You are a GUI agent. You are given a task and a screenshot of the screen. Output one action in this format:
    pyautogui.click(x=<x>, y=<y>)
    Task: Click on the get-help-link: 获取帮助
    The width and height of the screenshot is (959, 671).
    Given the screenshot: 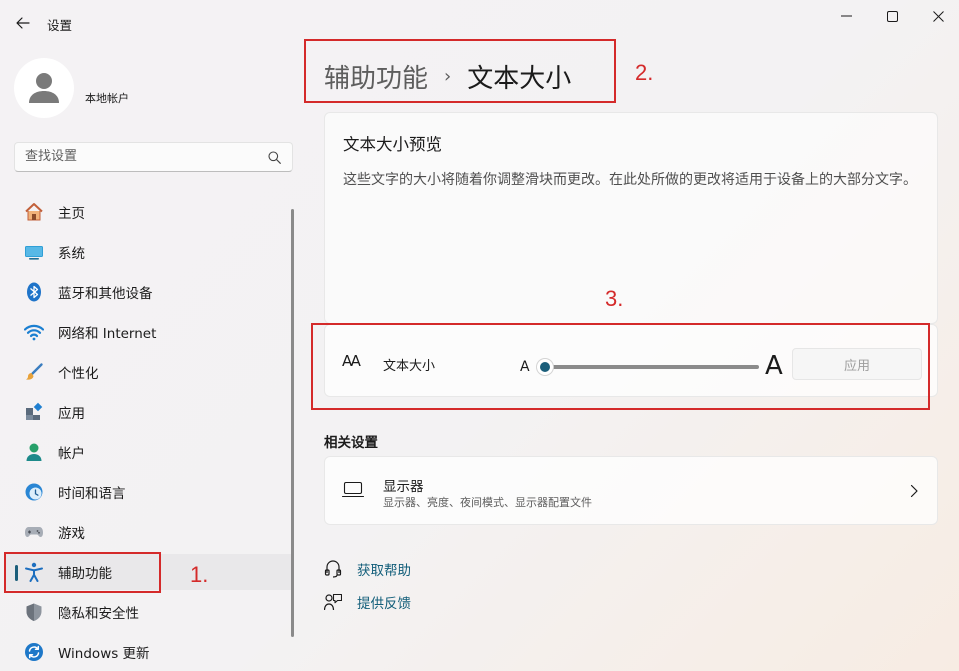 What is the action you would take?
    pyautogui.click(x=367, y=569)
    